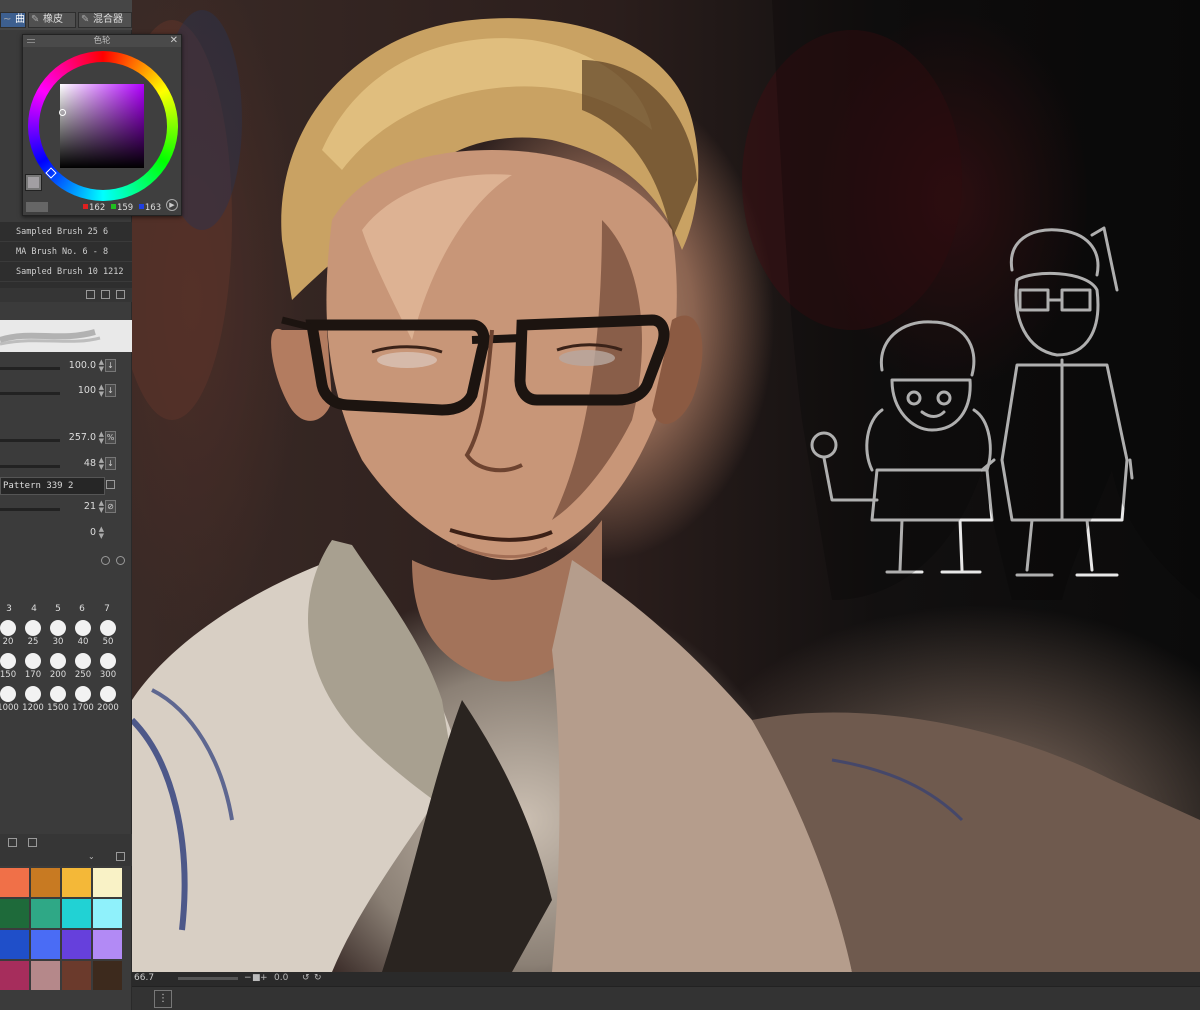  What do you see at coordinates (30, 509) in the screenshot?
I see `texture-density-slider` at bounding box center [30, 509].